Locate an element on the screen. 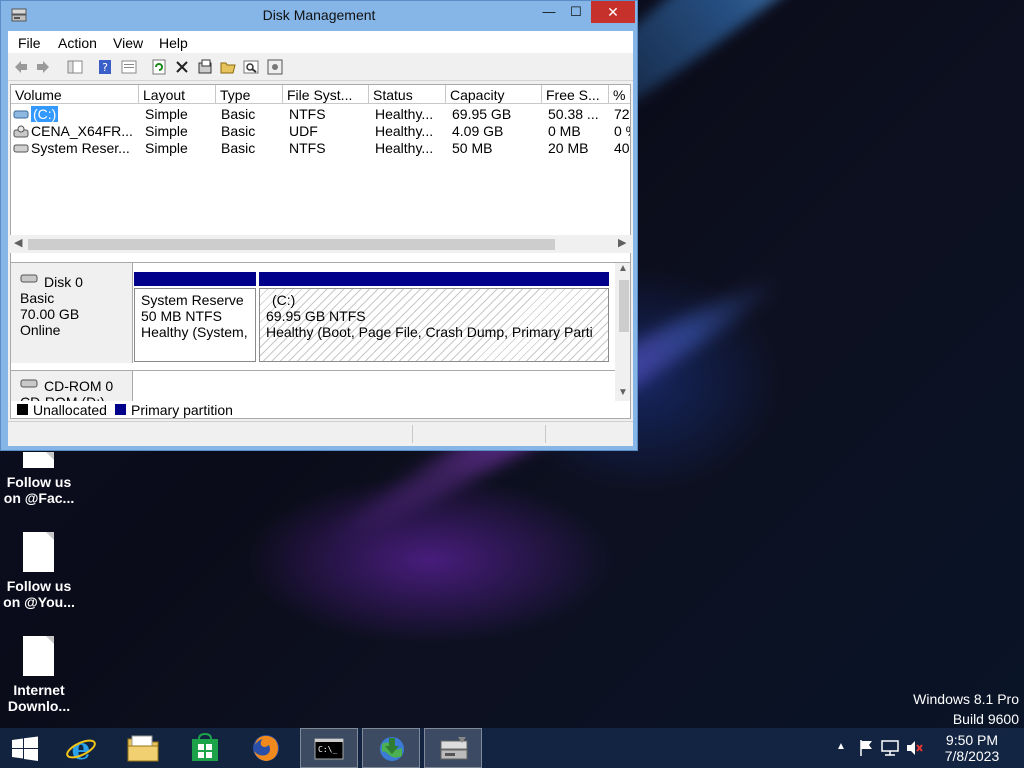  delete-icon is located at coordinates (182, 67).